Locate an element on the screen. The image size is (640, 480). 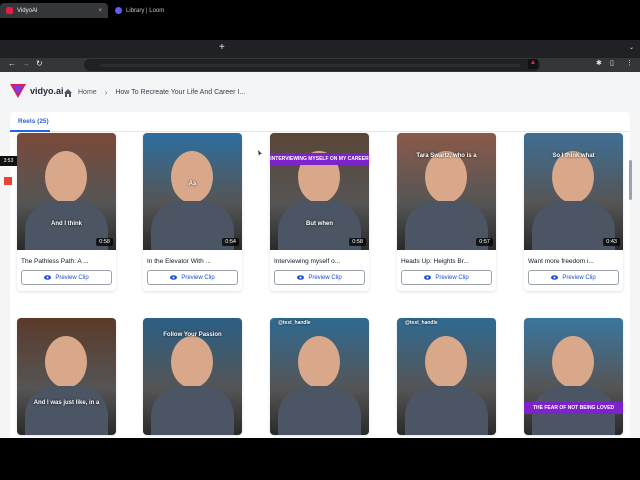
reel-thumbnail: THE FEAR OF NOT BEING LOVED is located at coordinates (573, 376).